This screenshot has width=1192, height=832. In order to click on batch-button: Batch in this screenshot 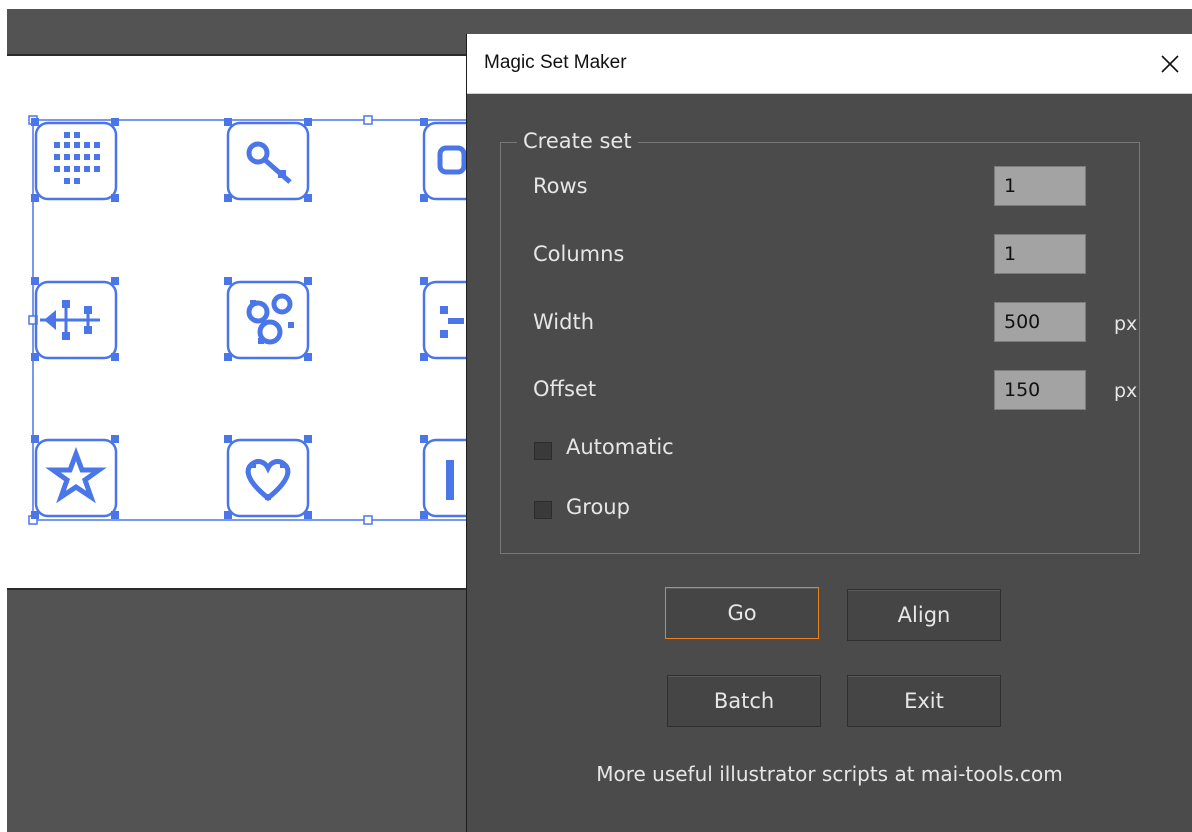, I will do `click(744, 701)`.